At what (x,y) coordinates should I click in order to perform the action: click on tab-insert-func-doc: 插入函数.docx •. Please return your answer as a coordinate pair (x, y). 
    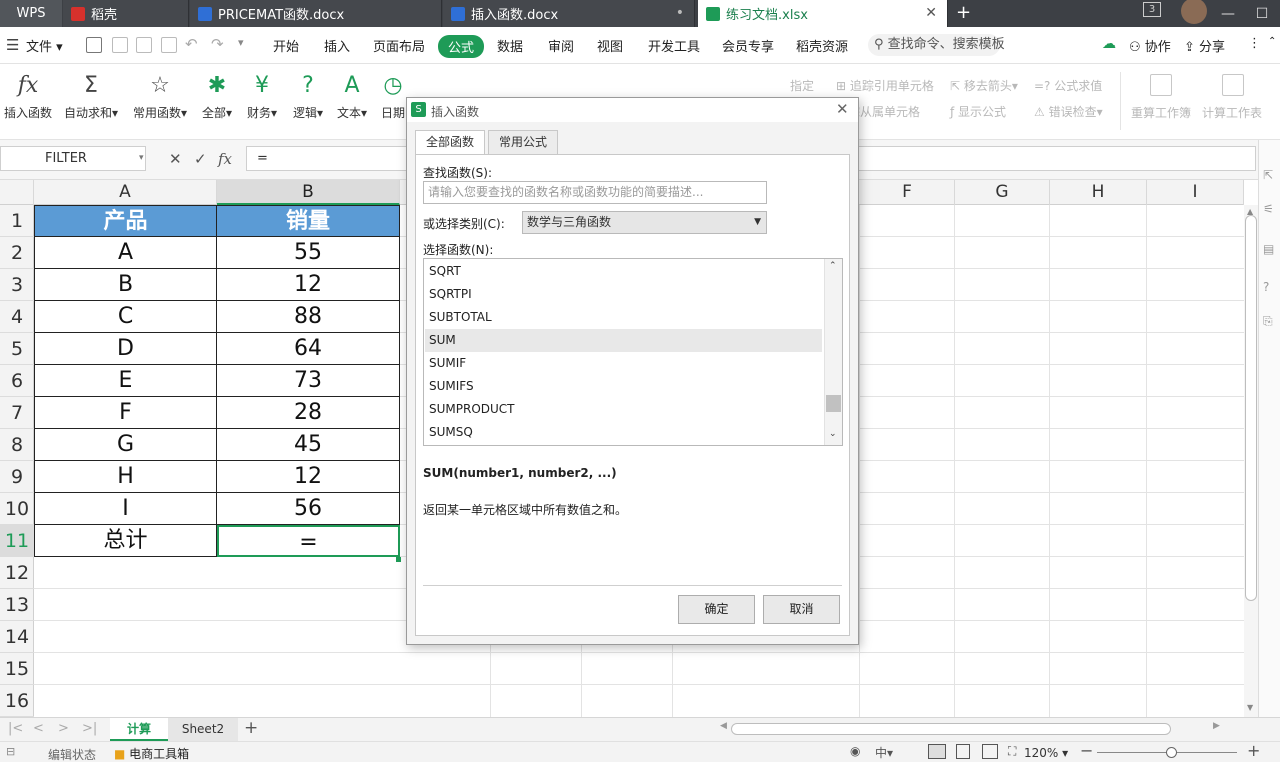
    Looking at the image, I should click on (569, 13).